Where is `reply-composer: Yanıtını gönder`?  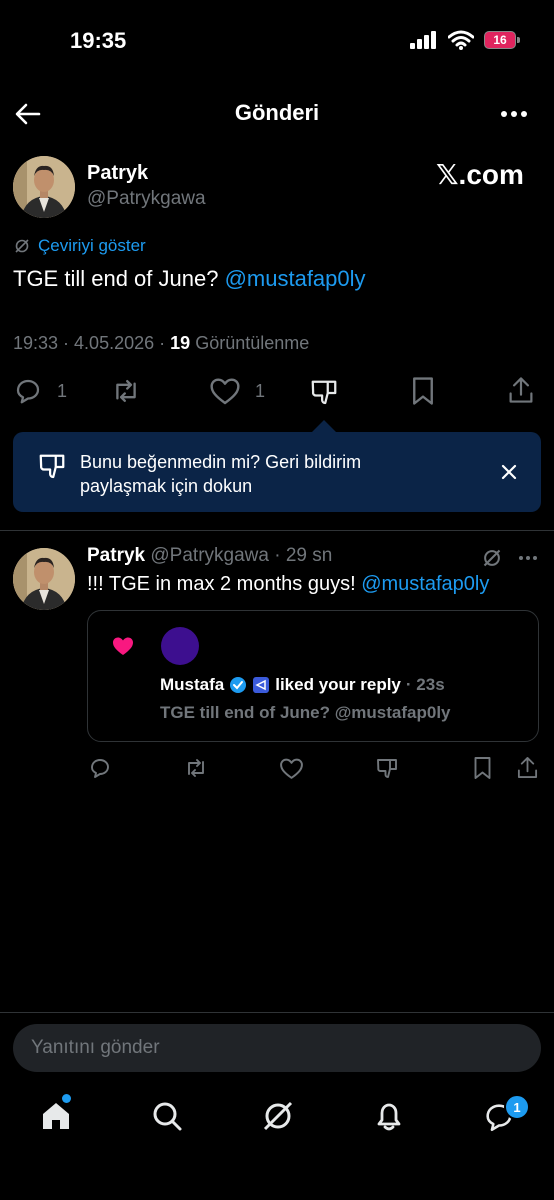
reply-composer: Yanıtını gönder is located at coordinates (277, 1048).